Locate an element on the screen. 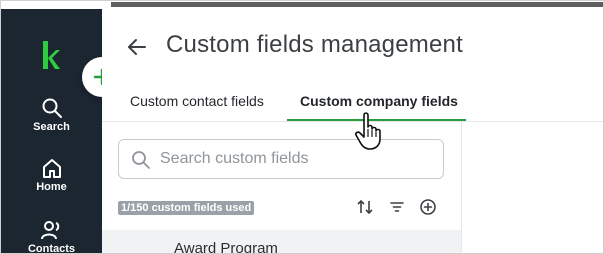 The width and height of the screenshot is (604, 254). tab-custom-company-fields: Custom company fields is located at coordinates (379, 101).